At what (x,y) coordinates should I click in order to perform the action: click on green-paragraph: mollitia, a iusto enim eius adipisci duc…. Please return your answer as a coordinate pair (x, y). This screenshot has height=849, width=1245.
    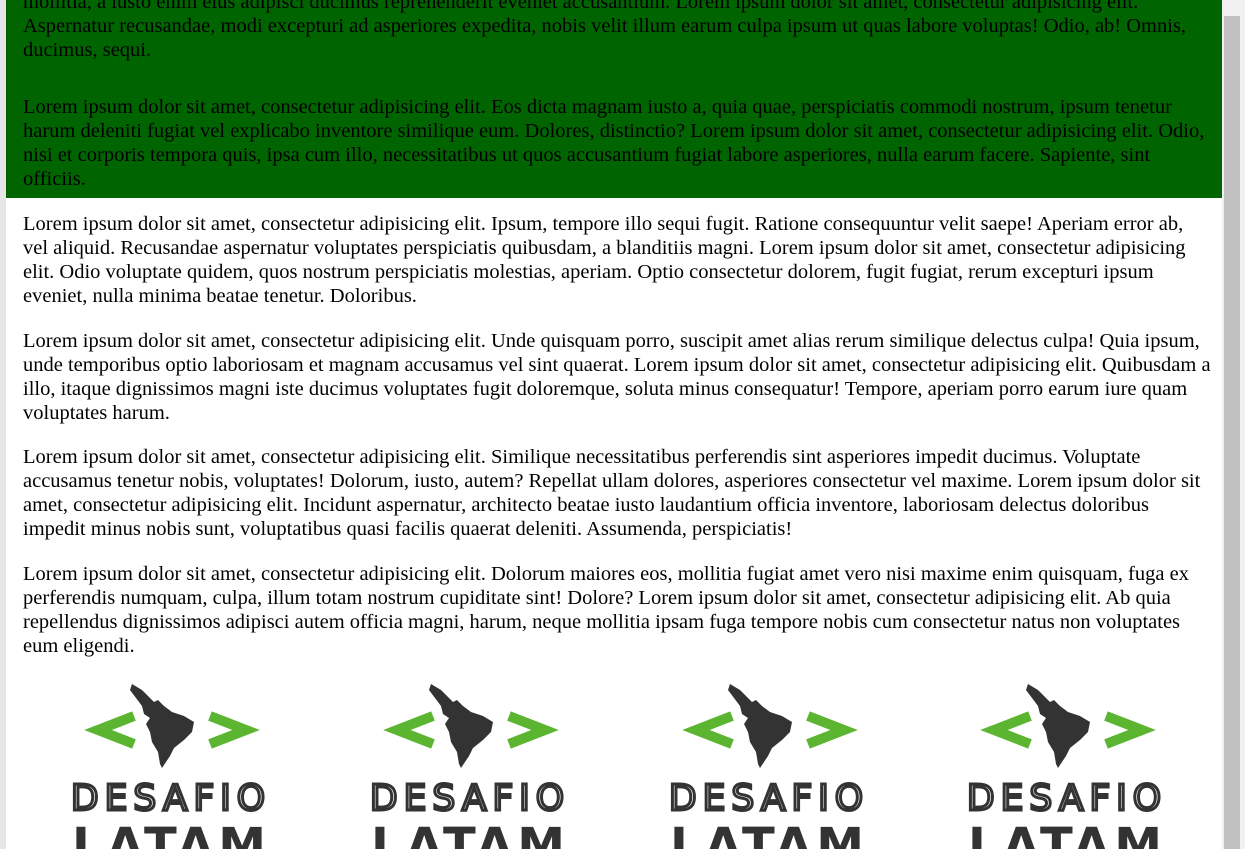
    Looking at the image, I should click on (605, 30).